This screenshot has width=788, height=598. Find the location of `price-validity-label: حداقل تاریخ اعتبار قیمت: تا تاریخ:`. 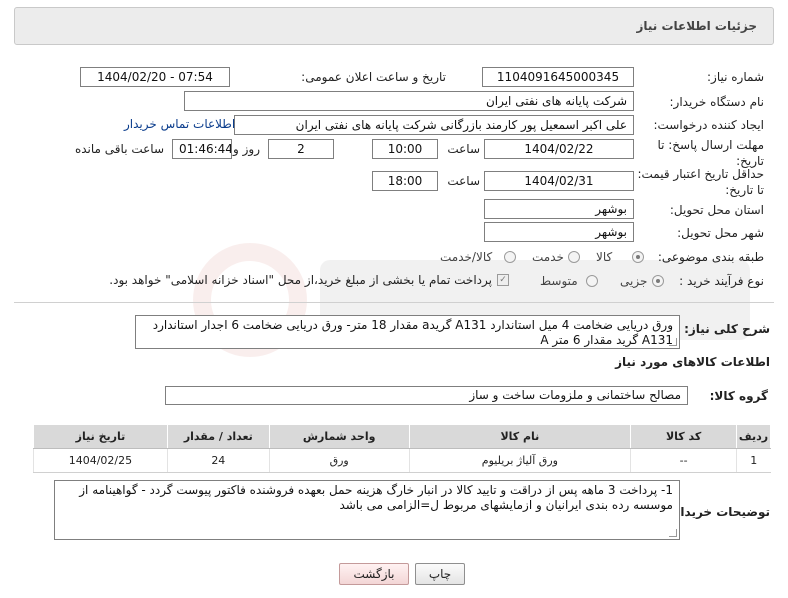

price-validity-label: حداقل تاریخ اعتبار قیمت: تا تاریخ: is located at coordinates (700, 182).